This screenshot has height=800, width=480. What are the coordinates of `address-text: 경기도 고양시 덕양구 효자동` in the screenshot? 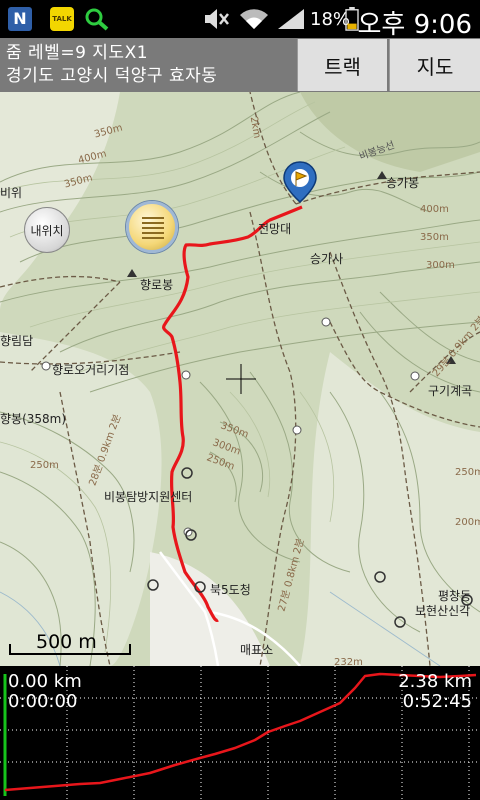 It's located at (112, 76).